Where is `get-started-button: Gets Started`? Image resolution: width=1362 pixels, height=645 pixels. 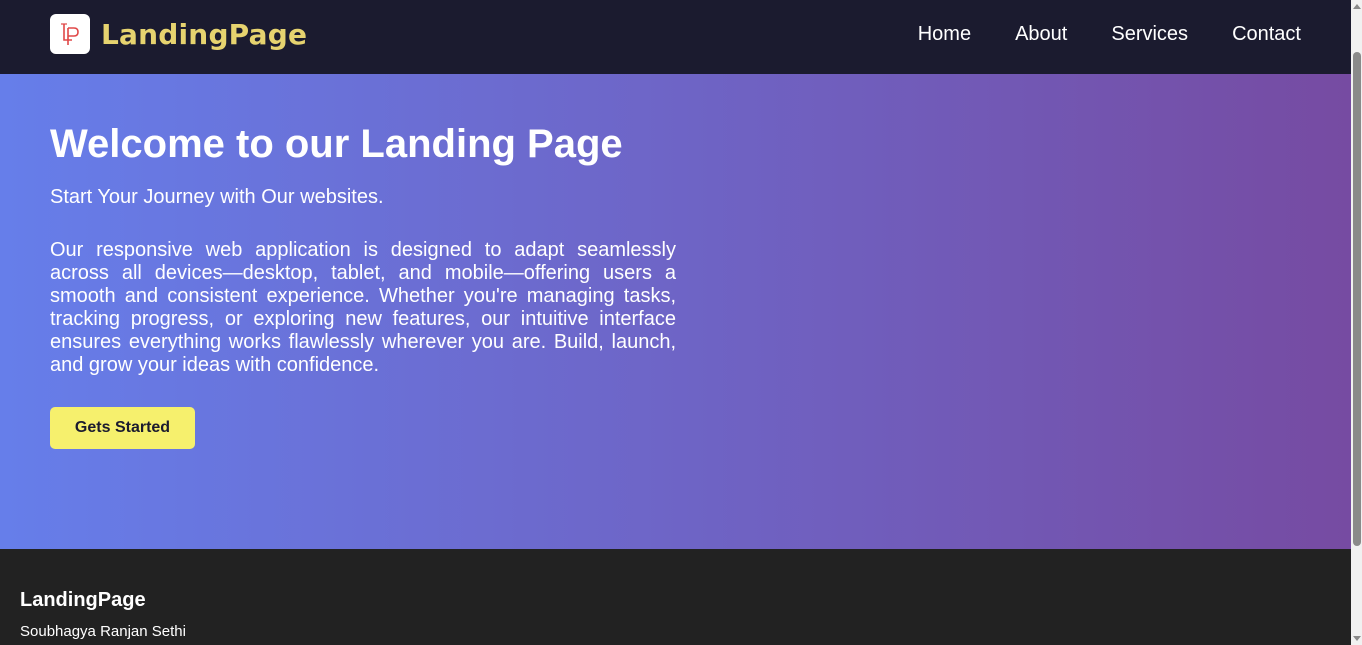
get-started-button: Gets Started is located at coordinates (122, 428).